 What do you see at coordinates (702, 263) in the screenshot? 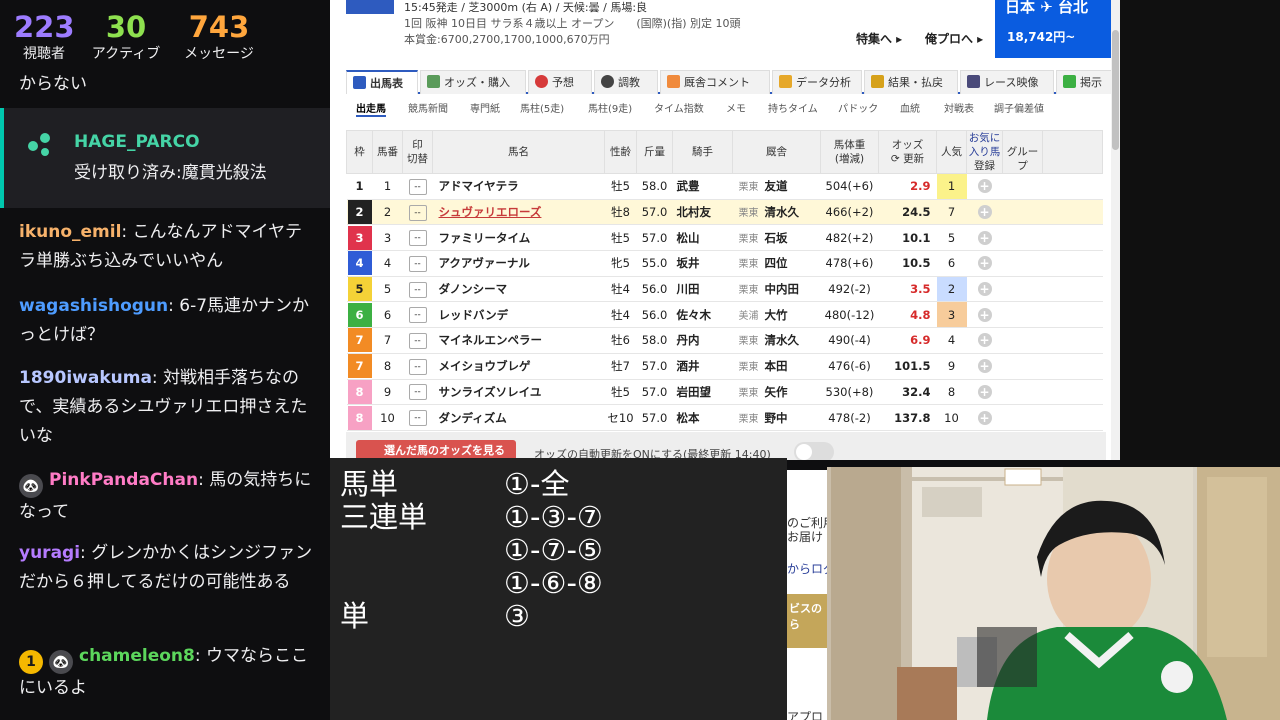
I see `jockey-link: 坂井` at bounding box center [702, 263].